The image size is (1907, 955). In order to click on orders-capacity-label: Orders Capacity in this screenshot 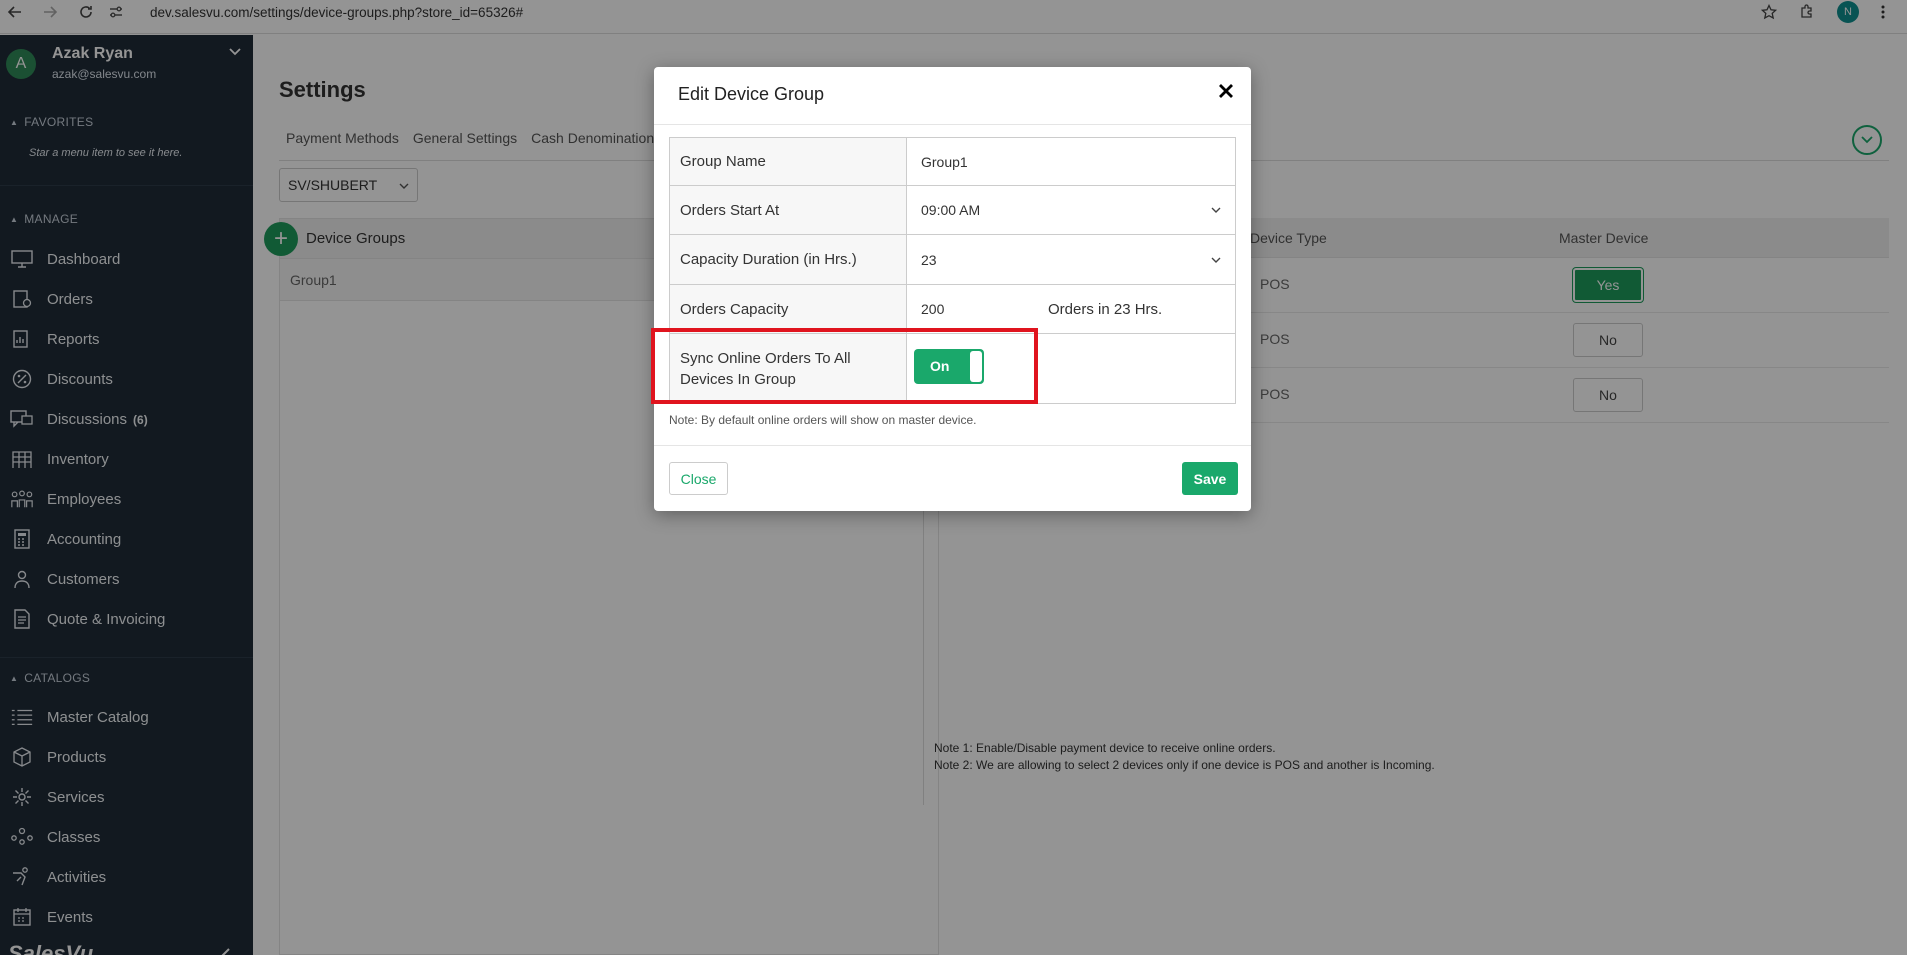, I will do `click(788, 309)`.